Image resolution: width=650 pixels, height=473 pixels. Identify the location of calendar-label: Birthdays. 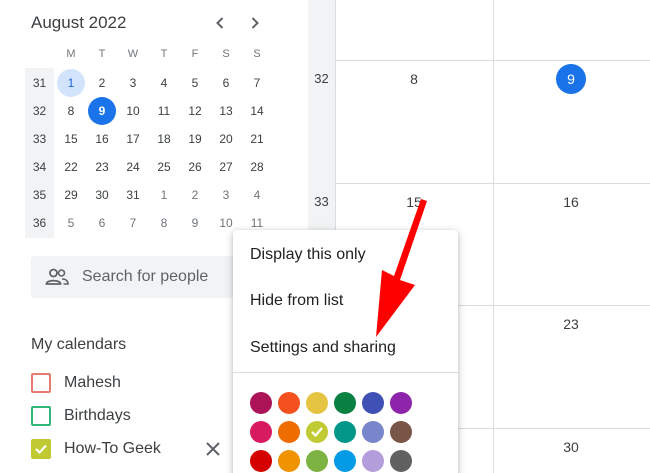
(97, 415).